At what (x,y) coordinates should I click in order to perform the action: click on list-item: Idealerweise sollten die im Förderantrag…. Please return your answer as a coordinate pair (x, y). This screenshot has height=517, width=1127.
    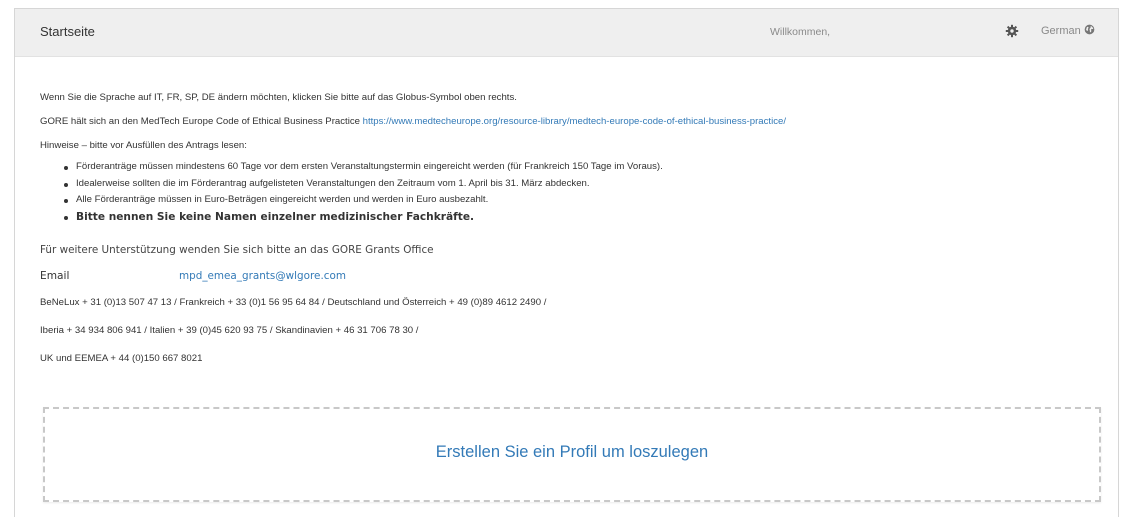
    Looking at the image, I should click on (363, 184).